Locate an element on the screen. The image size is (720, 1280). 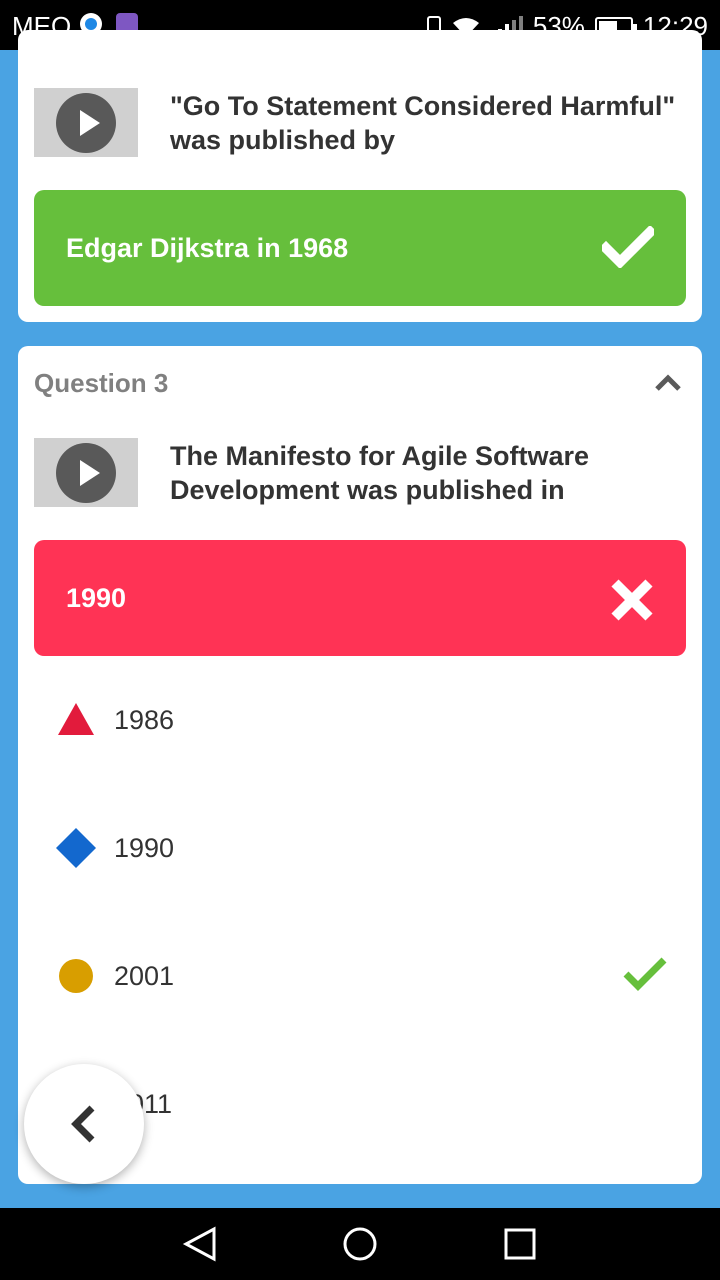
option-1990: 1990 is located at coordinates (362, 848).